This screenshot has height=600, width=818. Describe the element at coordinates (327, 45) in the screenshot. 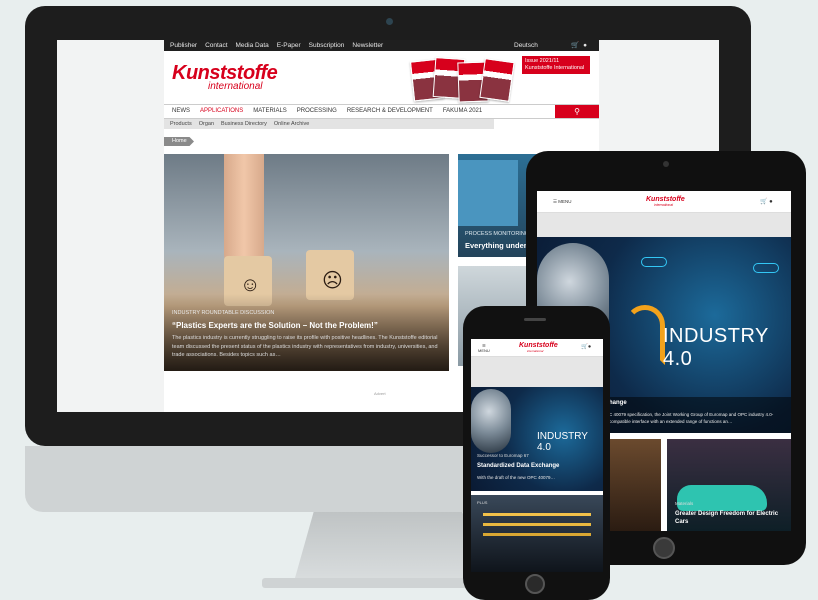

I see `top-link-subscription: Subscription` at that location.